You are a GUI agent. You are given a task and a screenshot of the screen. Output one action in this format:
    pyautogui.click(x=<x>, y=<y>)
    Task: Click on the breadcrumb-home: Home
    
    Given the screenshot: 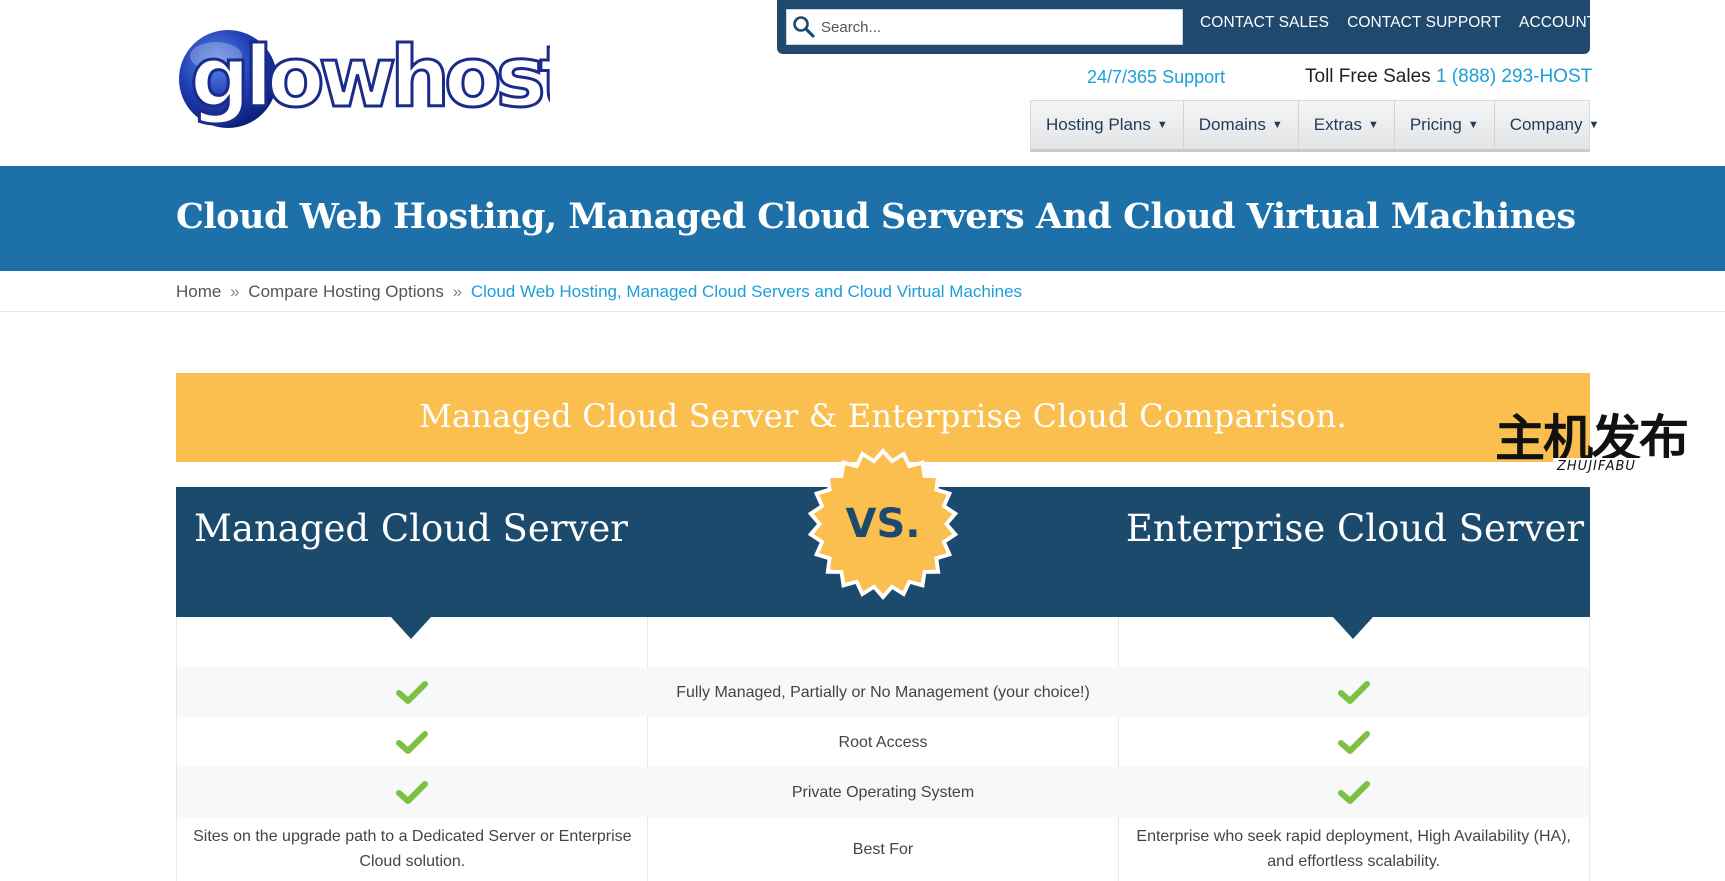 What is the action you would take?
    pyautogui.click(x=198, y=291)
    